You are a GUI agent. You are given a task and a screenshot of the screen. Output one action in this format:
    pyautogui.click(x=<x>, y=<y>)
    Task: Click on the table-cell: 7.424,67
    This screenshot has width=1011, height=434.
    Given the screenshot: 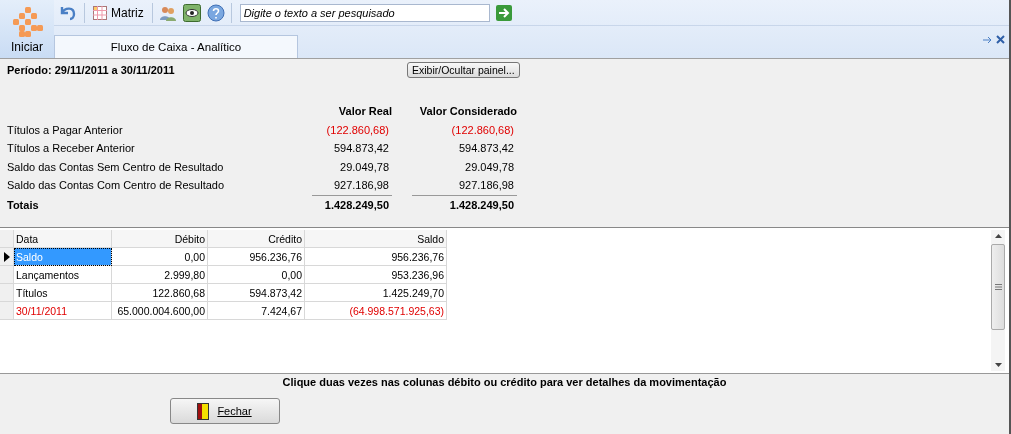 What is the action you would take?
    pyautogui.click(x=256, y=311)
    